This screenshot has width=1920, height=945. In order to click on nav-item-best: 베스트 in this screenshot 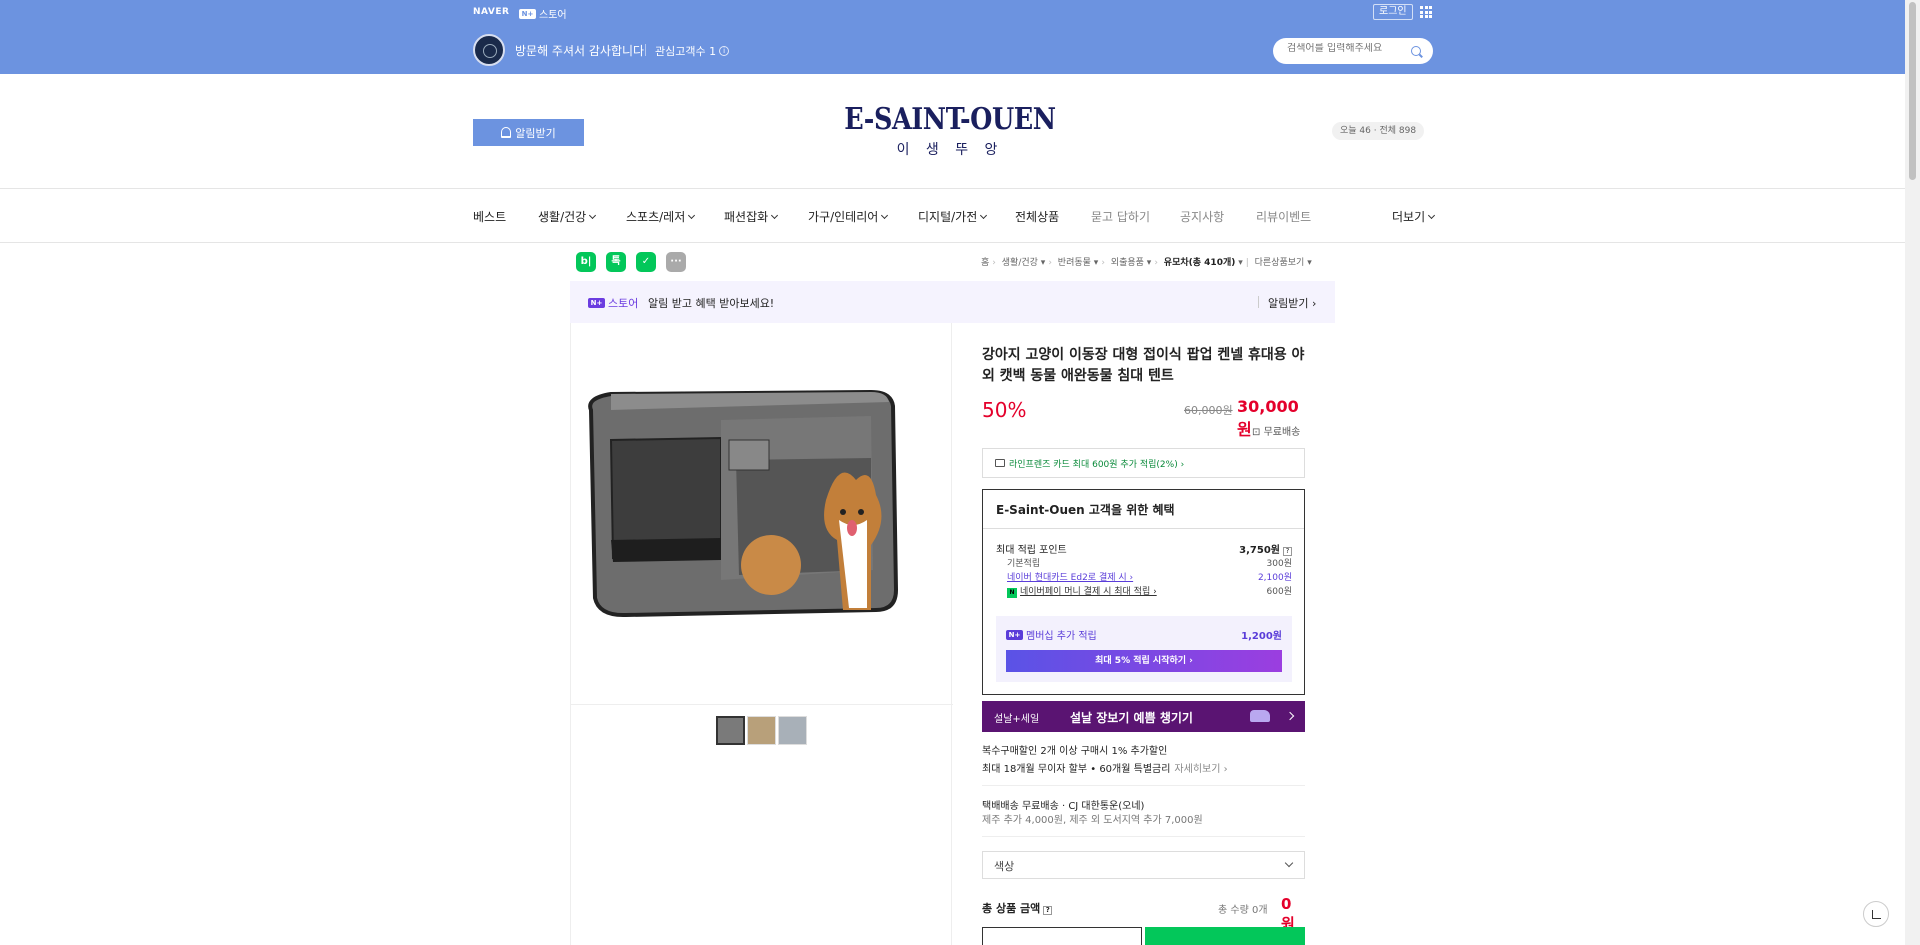, I will do `click(489, 216)`.